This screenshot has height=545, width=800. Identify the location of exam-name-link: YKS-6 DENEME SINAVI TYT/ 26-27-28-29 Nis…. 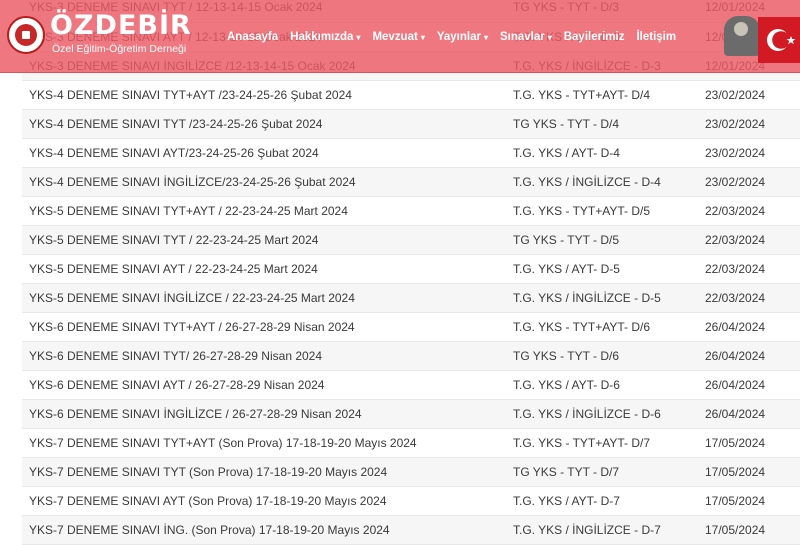
(267, 356).